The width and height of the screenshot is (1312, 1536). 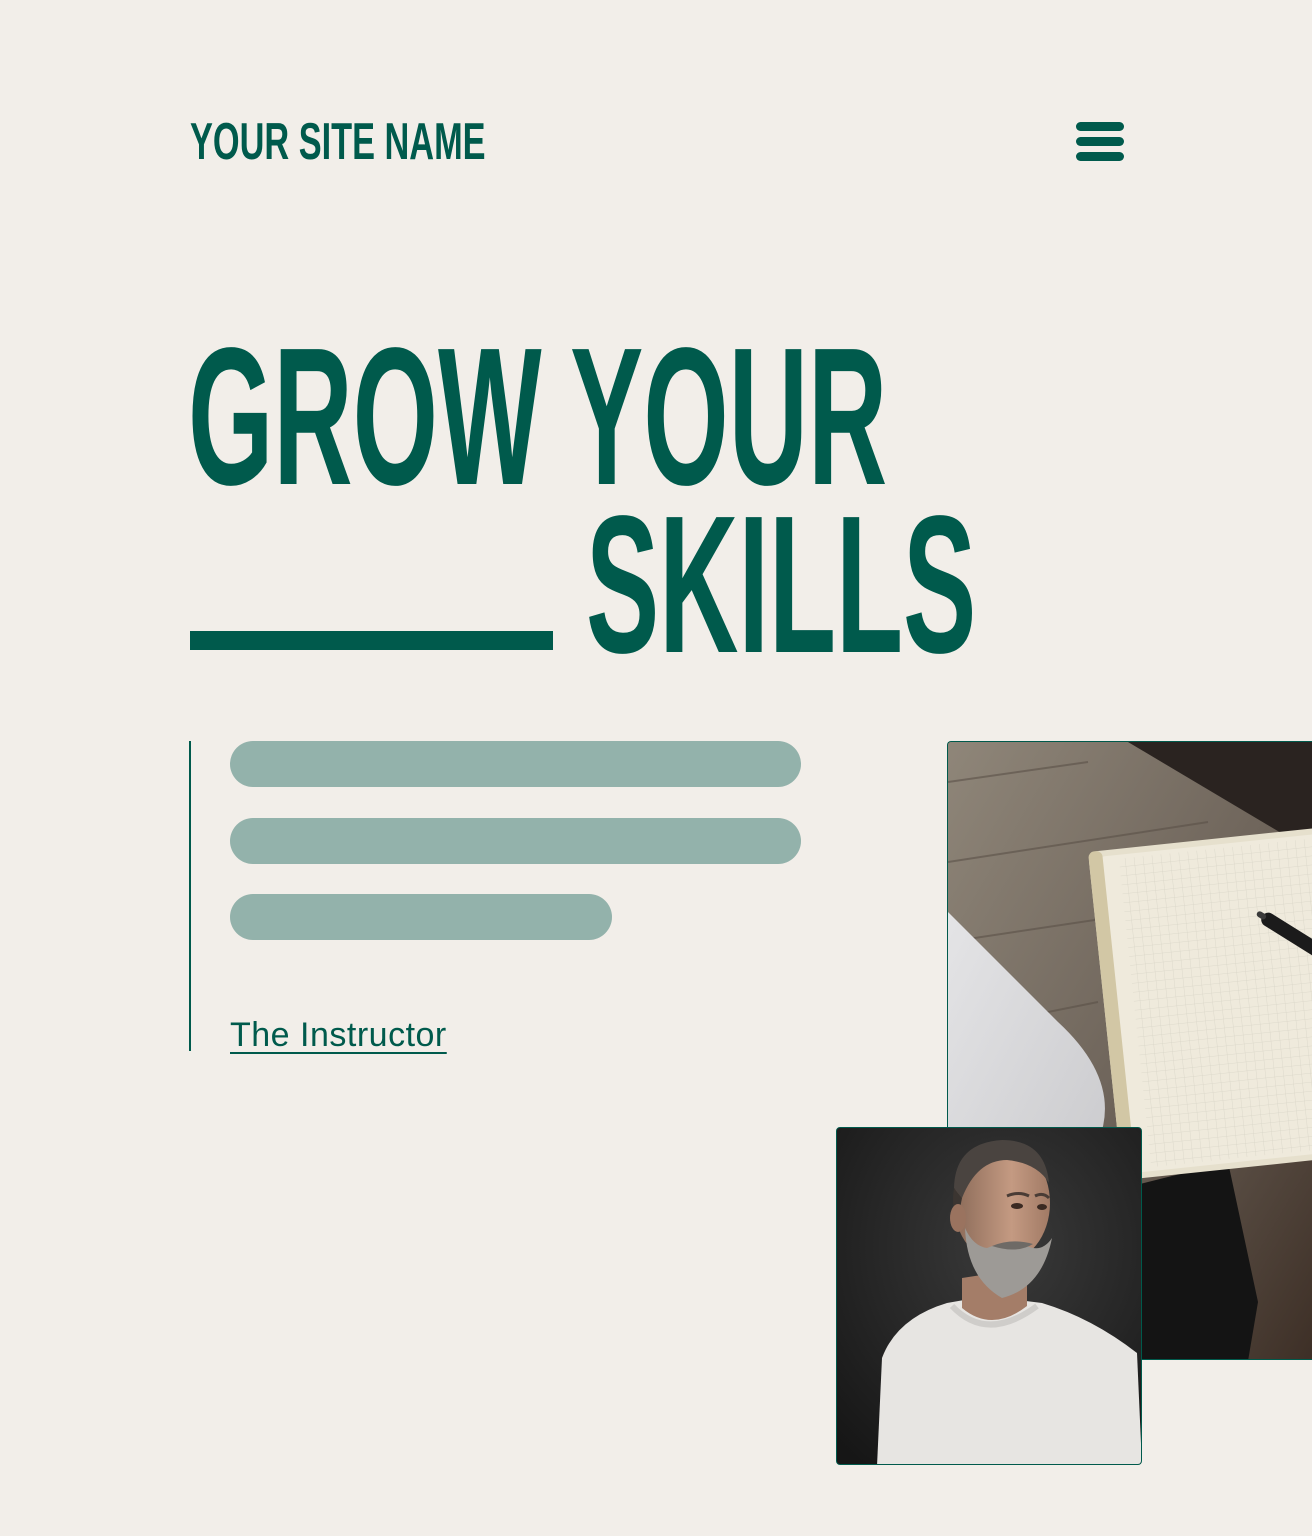 I want to click on instructor-link: The Instructor, so click(x=338, y=1035).